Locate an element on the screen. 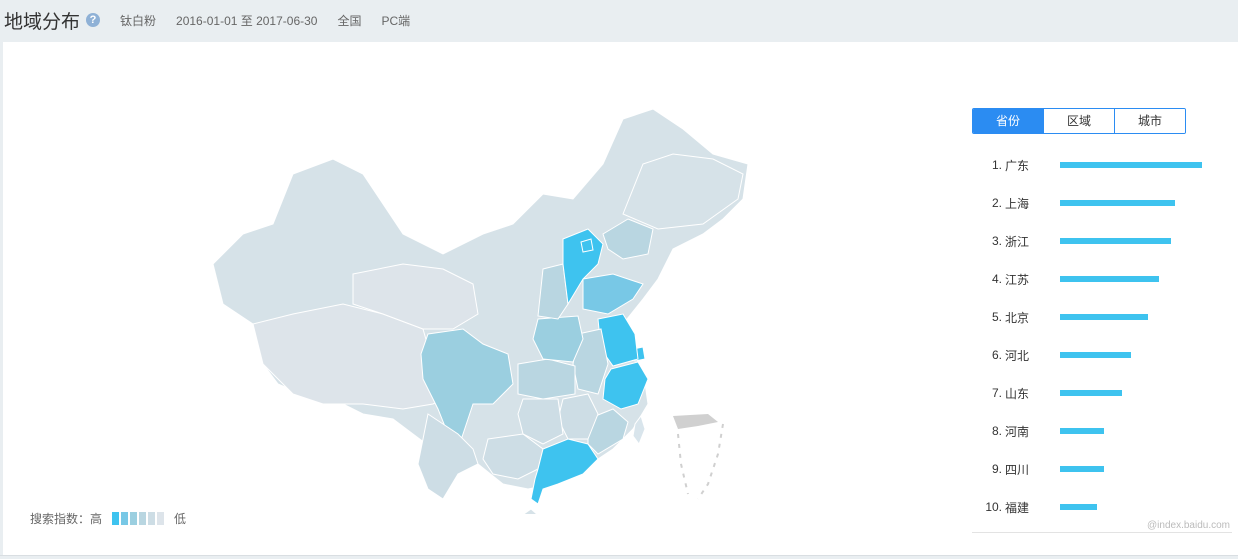 This screenshot has height=559, width=1238. rank-number: 9. is located at coordinates (996, 469).